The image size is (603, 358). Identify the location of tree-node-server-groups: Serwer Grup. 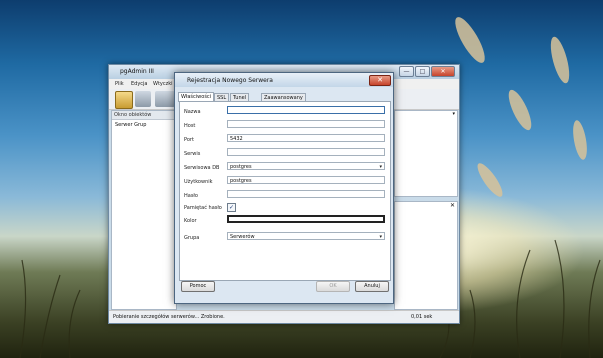
(145, 125).